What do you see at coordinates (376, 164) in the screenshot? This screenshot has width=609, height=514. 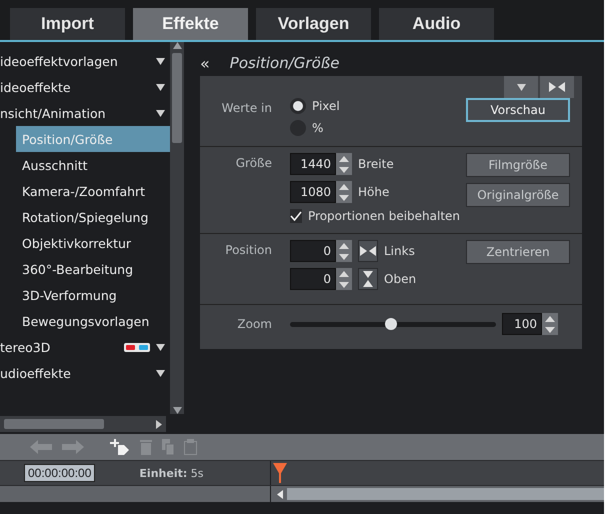 I see `field-label: Breite` at bounding box center [376, 164].